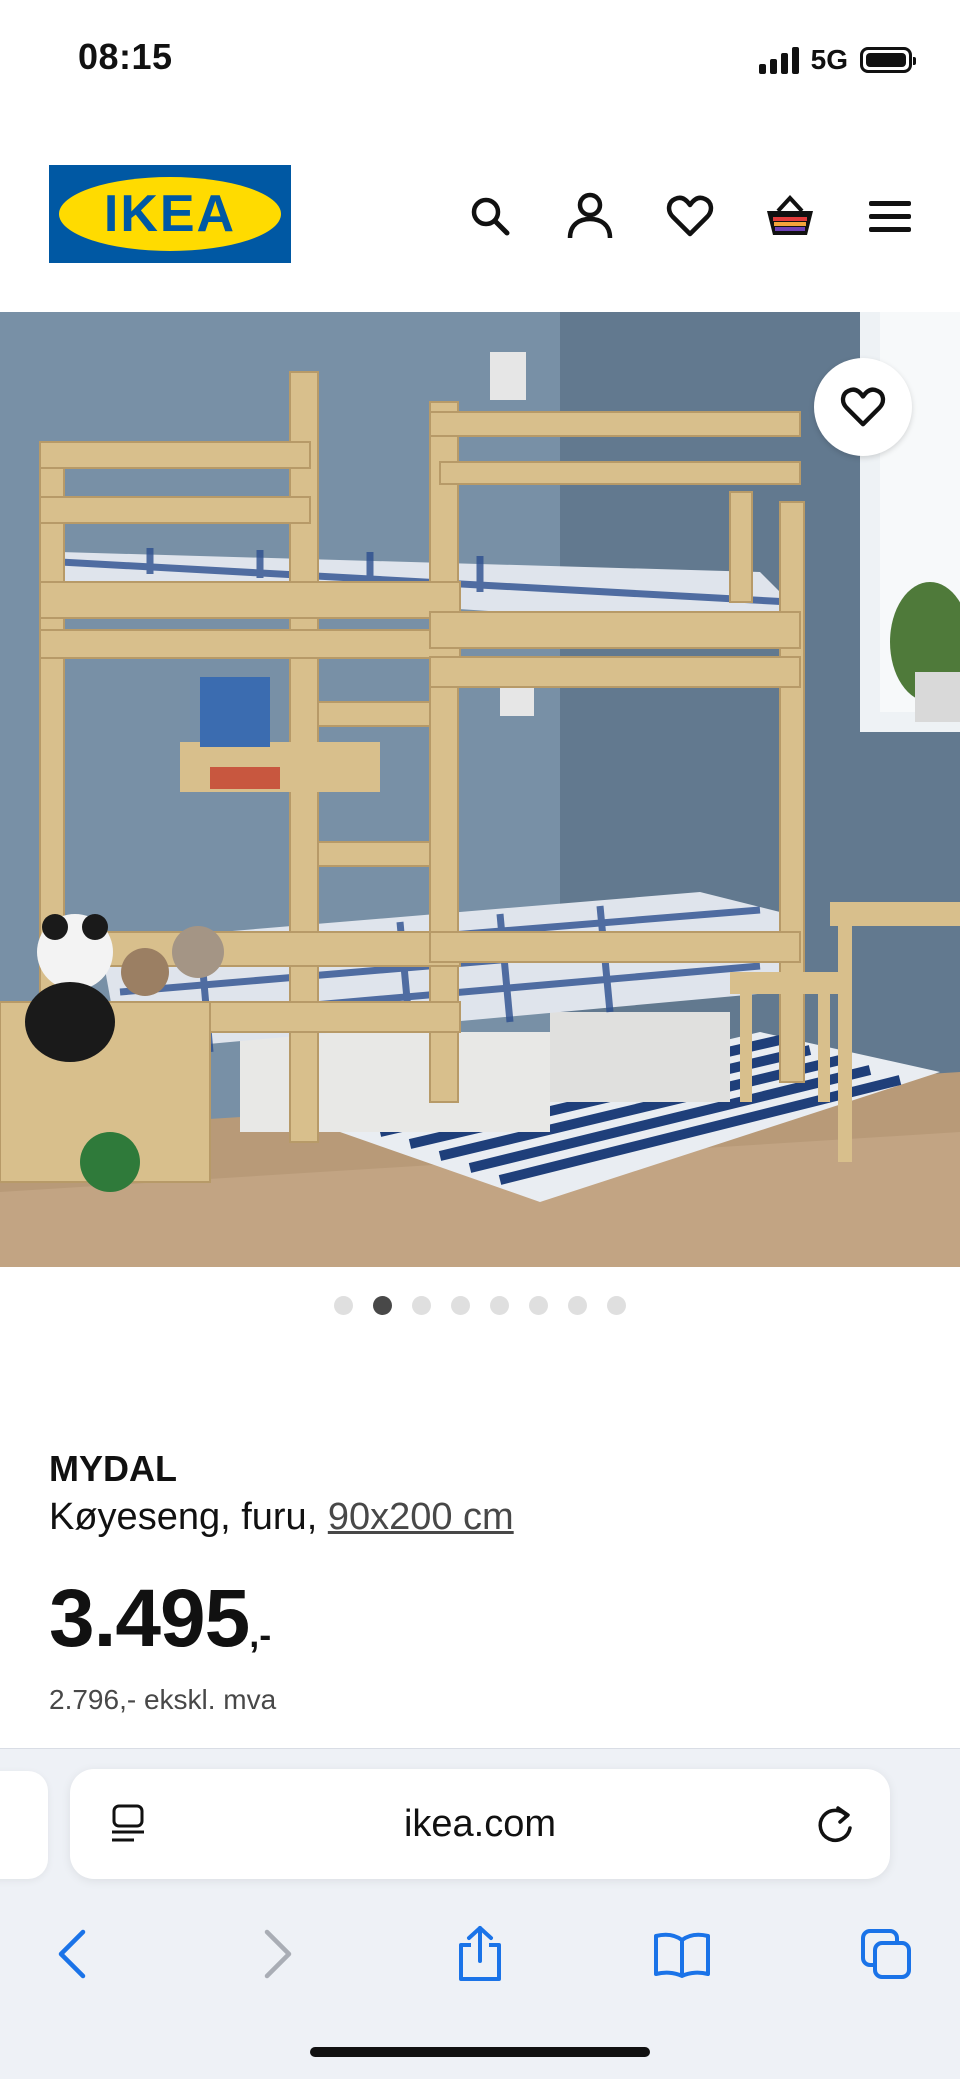  What do you see at coordinates (480, 60) in the screenshot?
I see `status-bar: 08:15 5G` at bounding box center [480, 60].